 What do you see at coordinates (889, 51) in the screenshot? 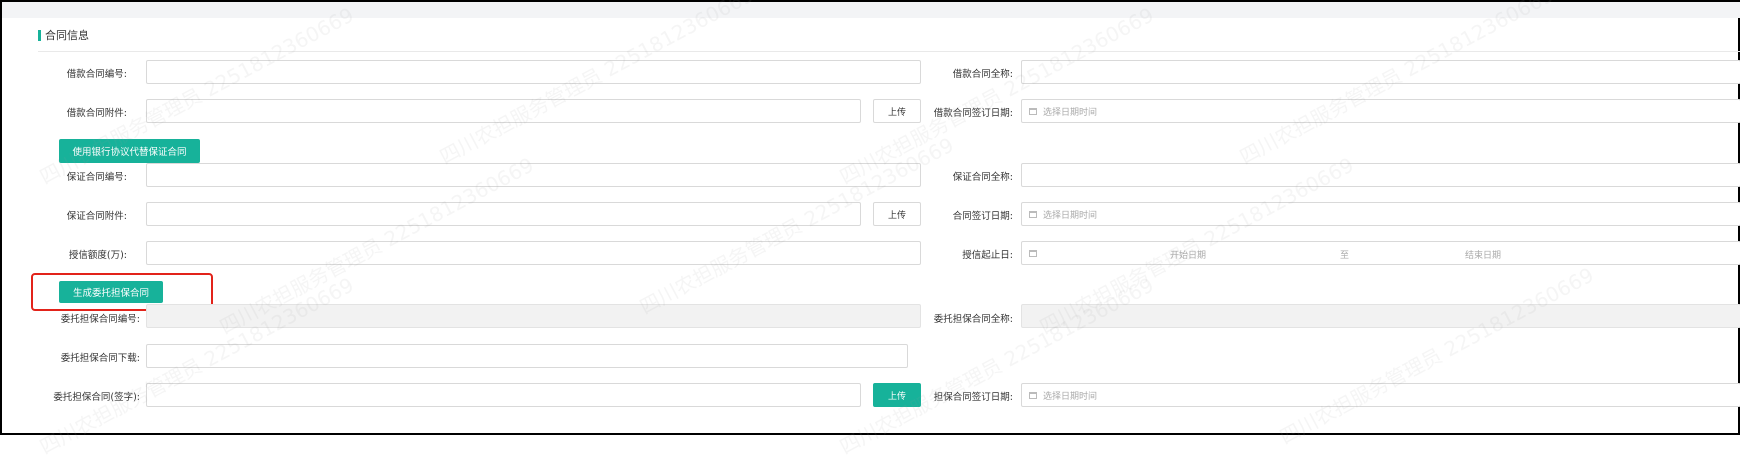
I see `section-divider` at bounding box center [889, 51].